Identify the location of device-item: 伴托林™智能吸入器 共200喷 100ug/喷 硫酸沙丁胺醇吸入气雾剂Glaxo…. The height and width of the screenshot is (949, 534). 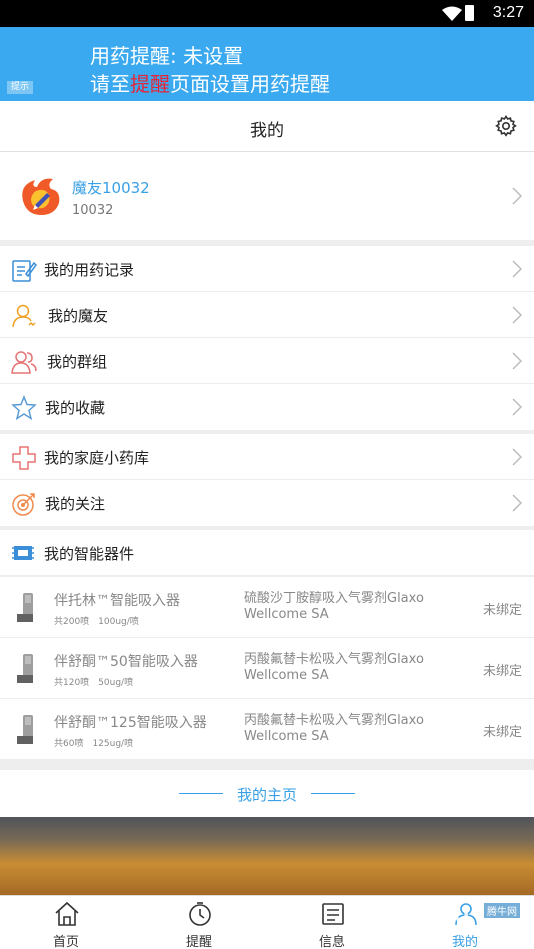
(267, 607).